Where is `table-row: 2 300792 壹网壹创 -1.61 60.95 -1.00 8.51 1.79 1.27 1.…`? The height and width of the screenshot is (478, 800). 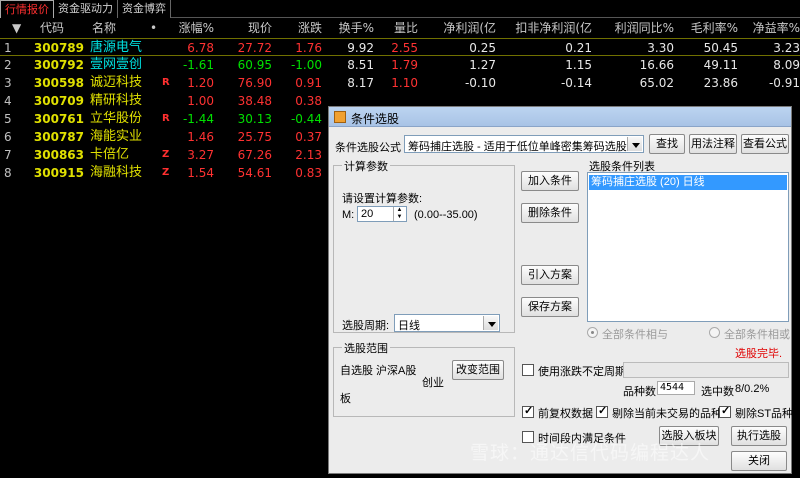 table-row: 2 300792 壹网壹创 -1.61 60.95 -1.00 8.51 1.79 1.27 1.… is located at coordinates (400, 65).